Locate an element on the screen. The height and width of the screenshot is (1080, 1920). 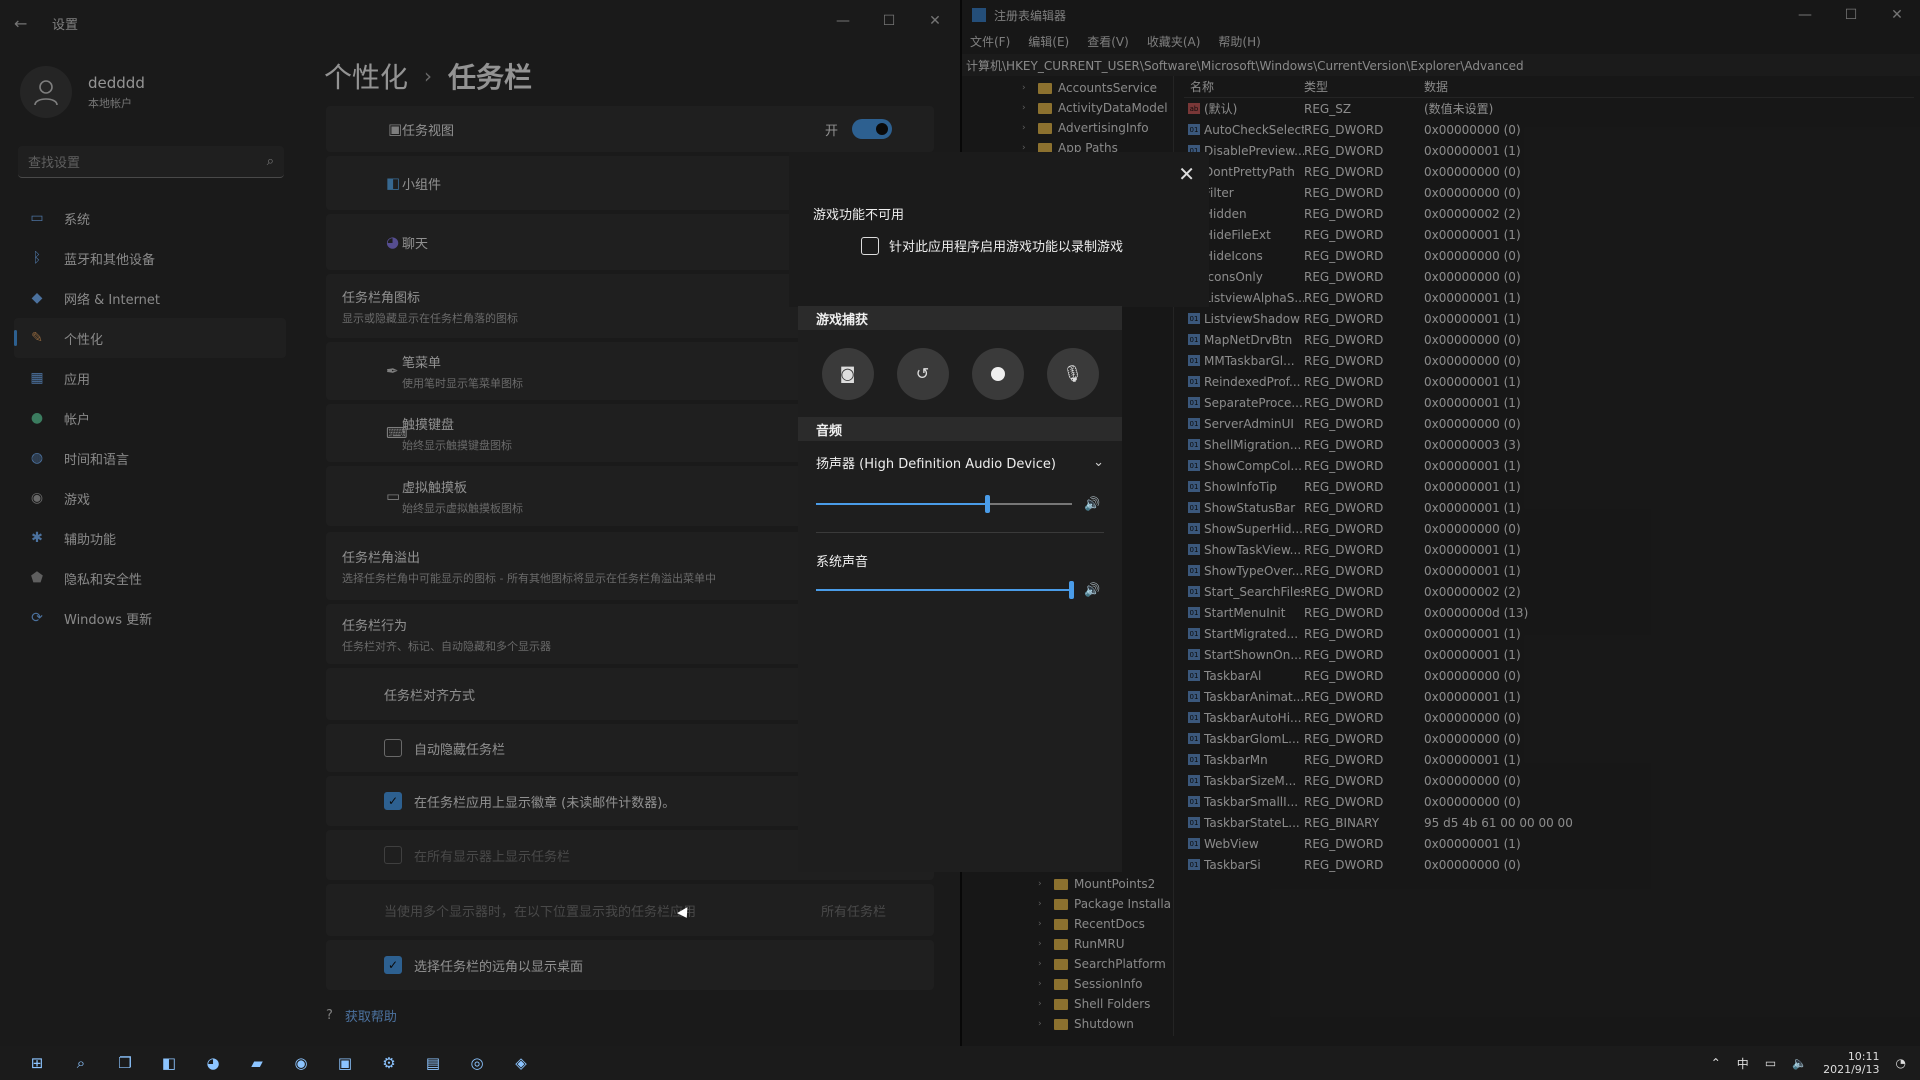
system-sound-label: 系统声音 is located at coordinates (842, 562).